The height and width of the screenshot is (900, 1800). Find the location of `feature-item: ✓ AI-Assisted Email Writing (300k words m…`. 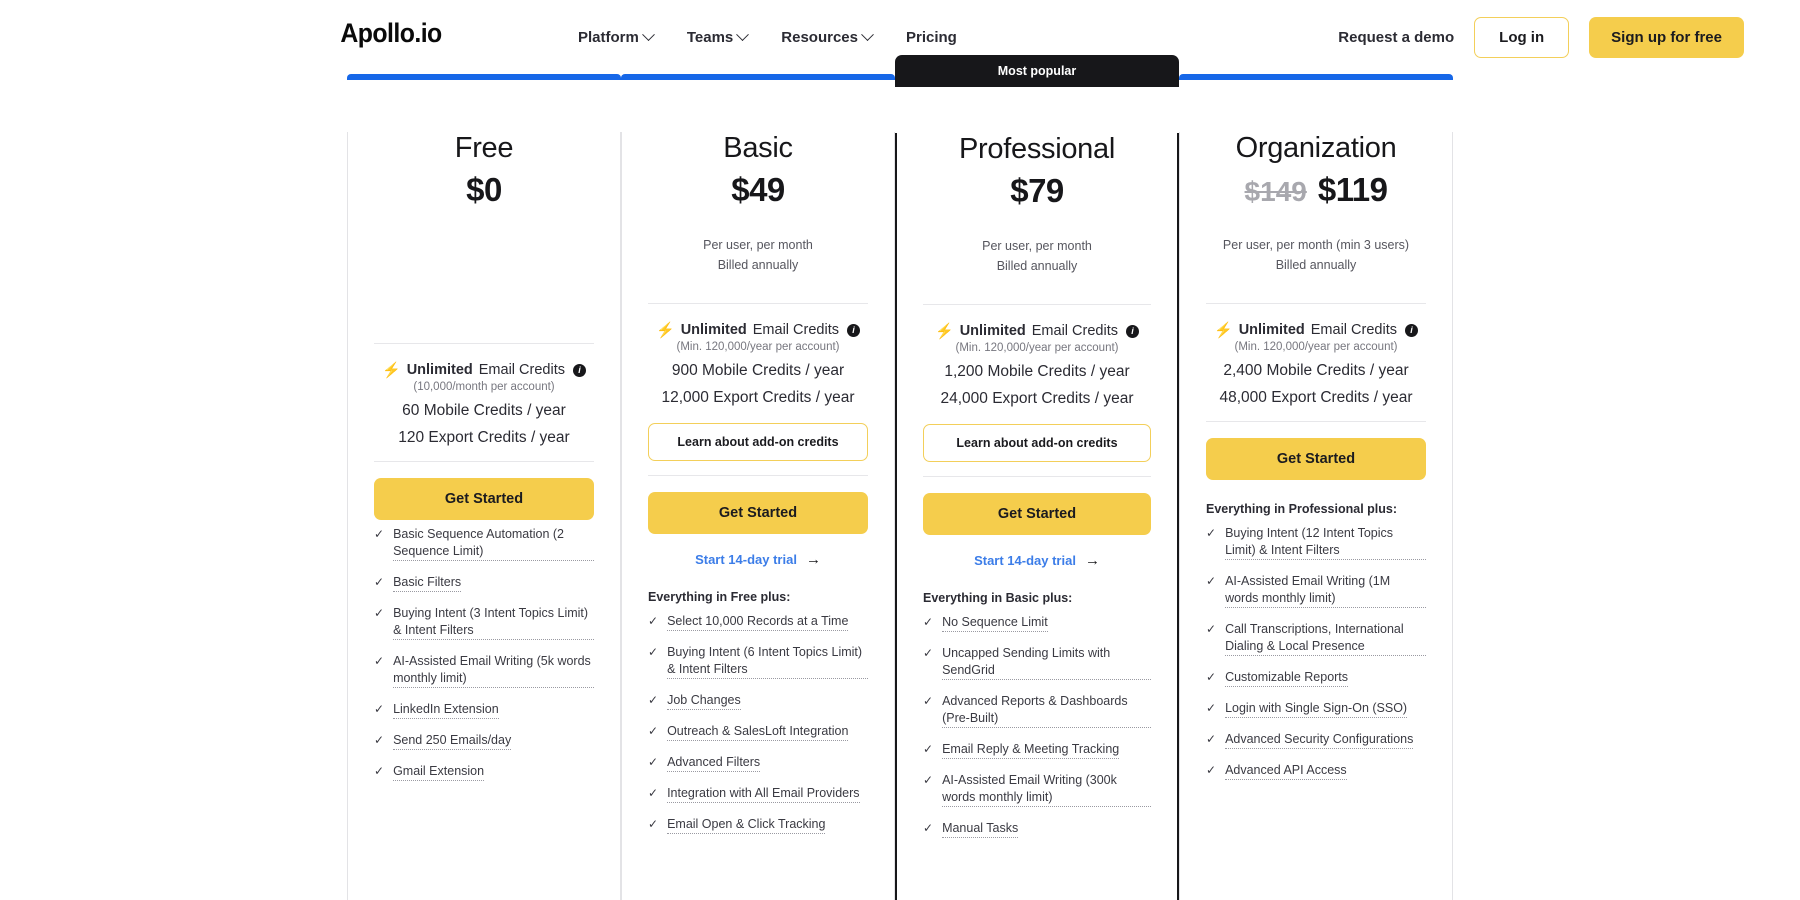

feature-item: ✓ AI-Assisted Email Writing (300k words m… is located at coordinates (1037, 789).